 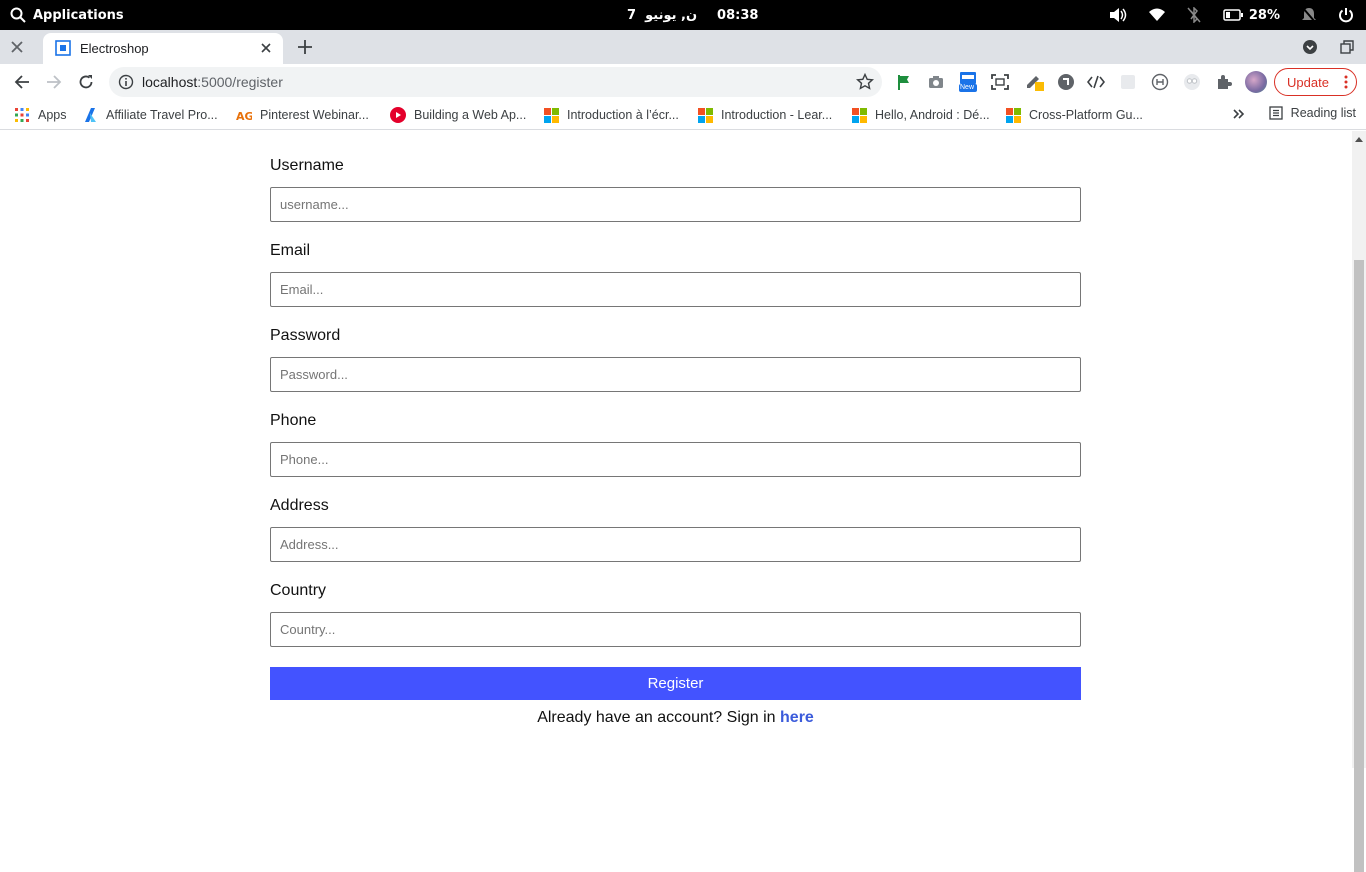 I want to click on chevron-double-right-icon, so click(x=1239, y=114).